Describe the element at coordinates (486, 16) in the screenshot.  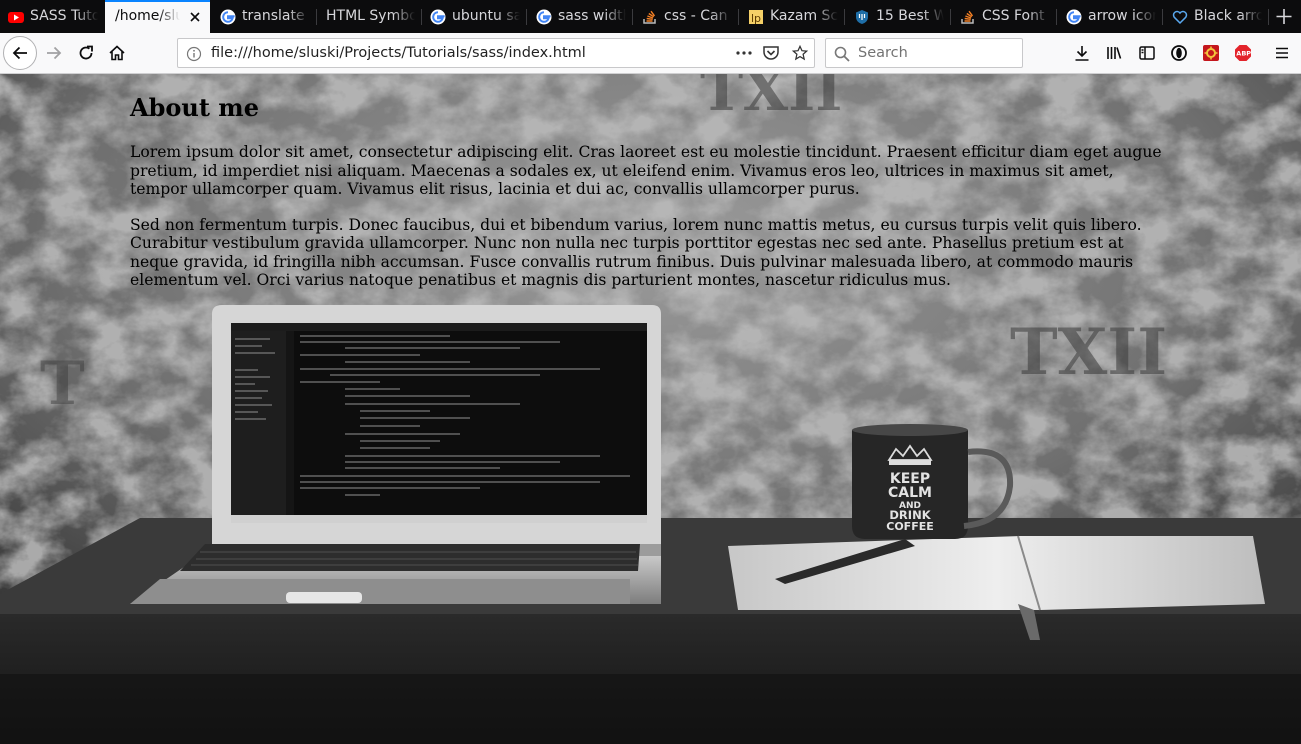
I see `tab-title: ubuntu sass` at that location.